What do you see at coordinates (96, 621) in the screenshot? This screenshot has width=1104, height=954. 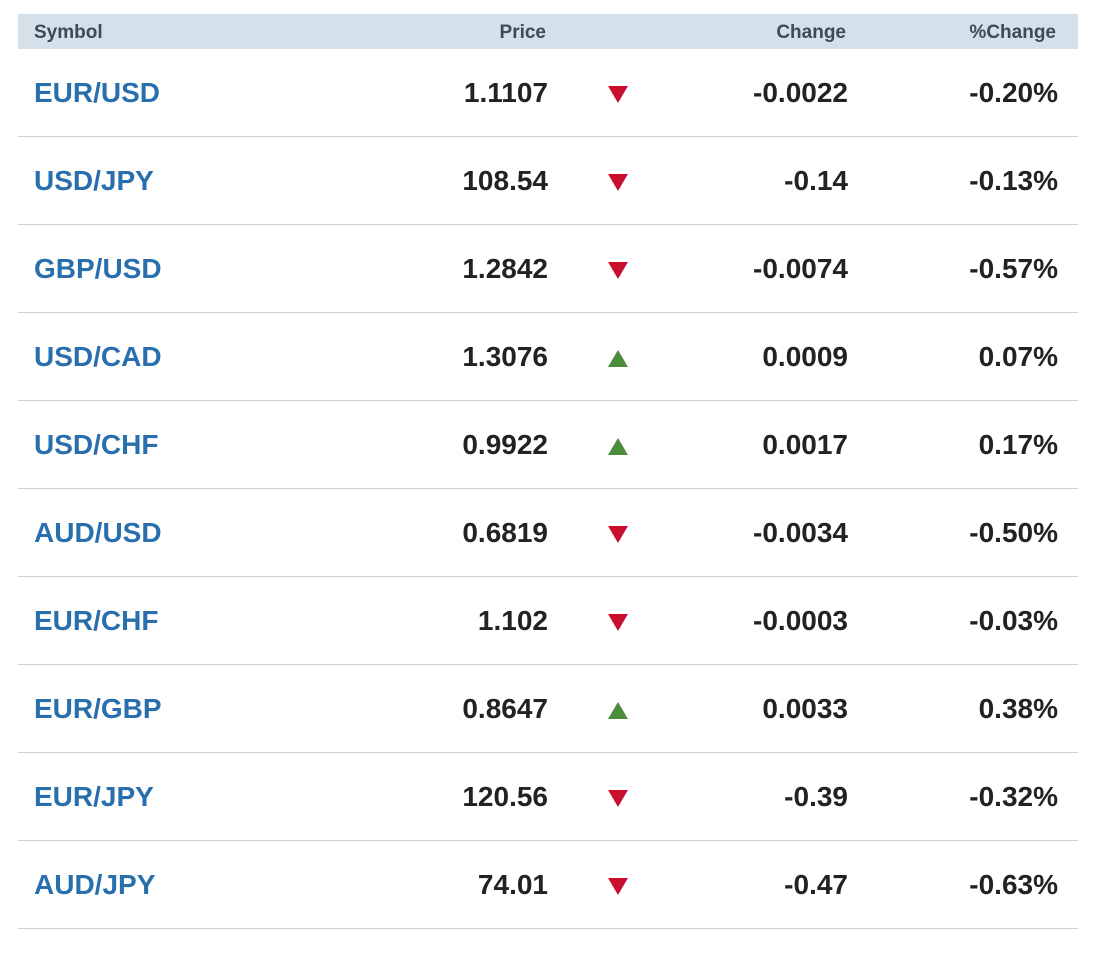 I see `symbol-link: EUR/CHF` at bounding box center [96, 621].